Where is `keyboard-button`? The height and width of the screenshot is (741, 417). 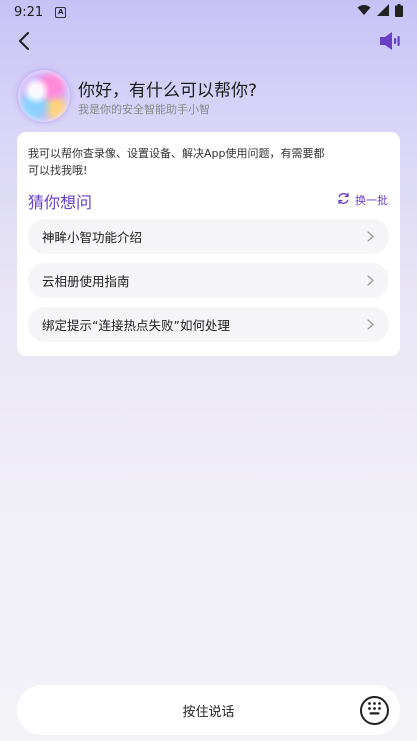 keyboard-button is located at coordinates (374, 710).